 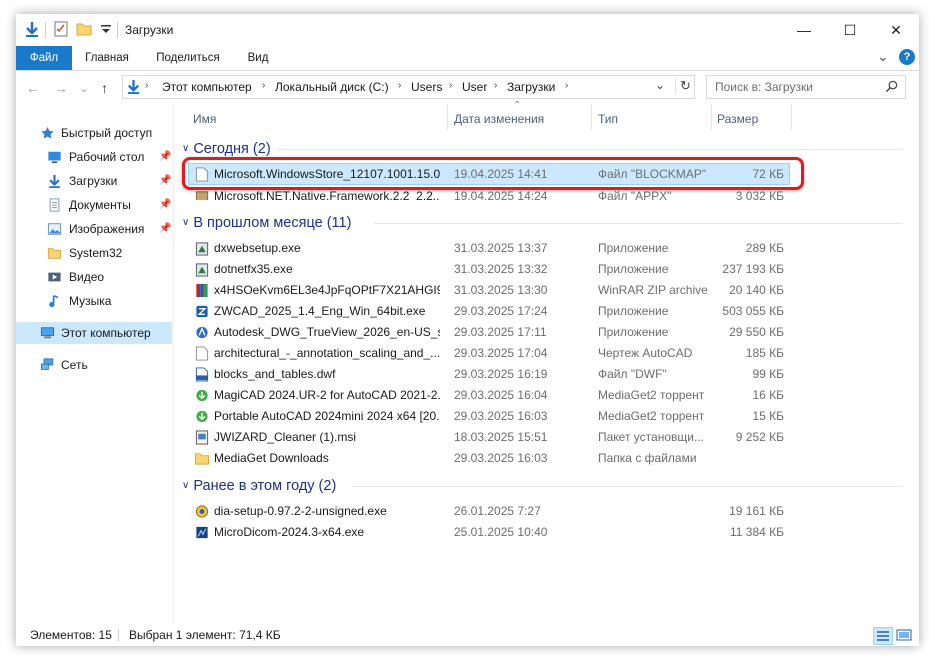 What do you see at coordinates (104, 88) in the screenshot?
I see `up-button: ↑` at bounding box center [104, 88].